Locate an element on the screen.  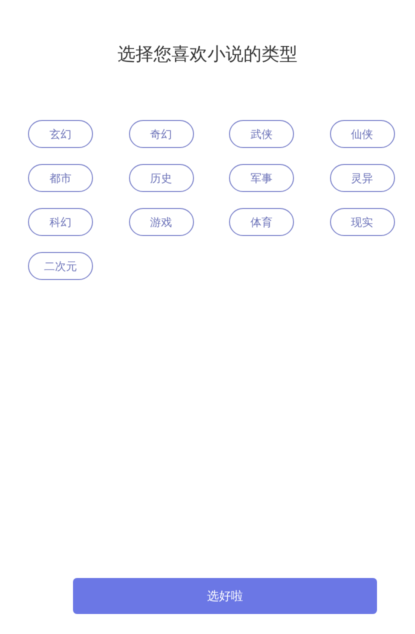
genre-tag: 仙侠 is located at coordinates (362, 134).